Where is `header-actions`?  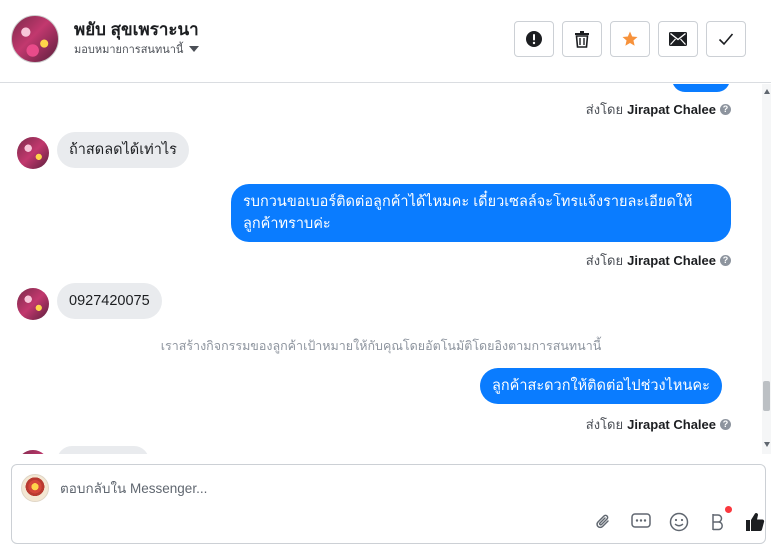 header-actions is located at coordinates (630, 39).